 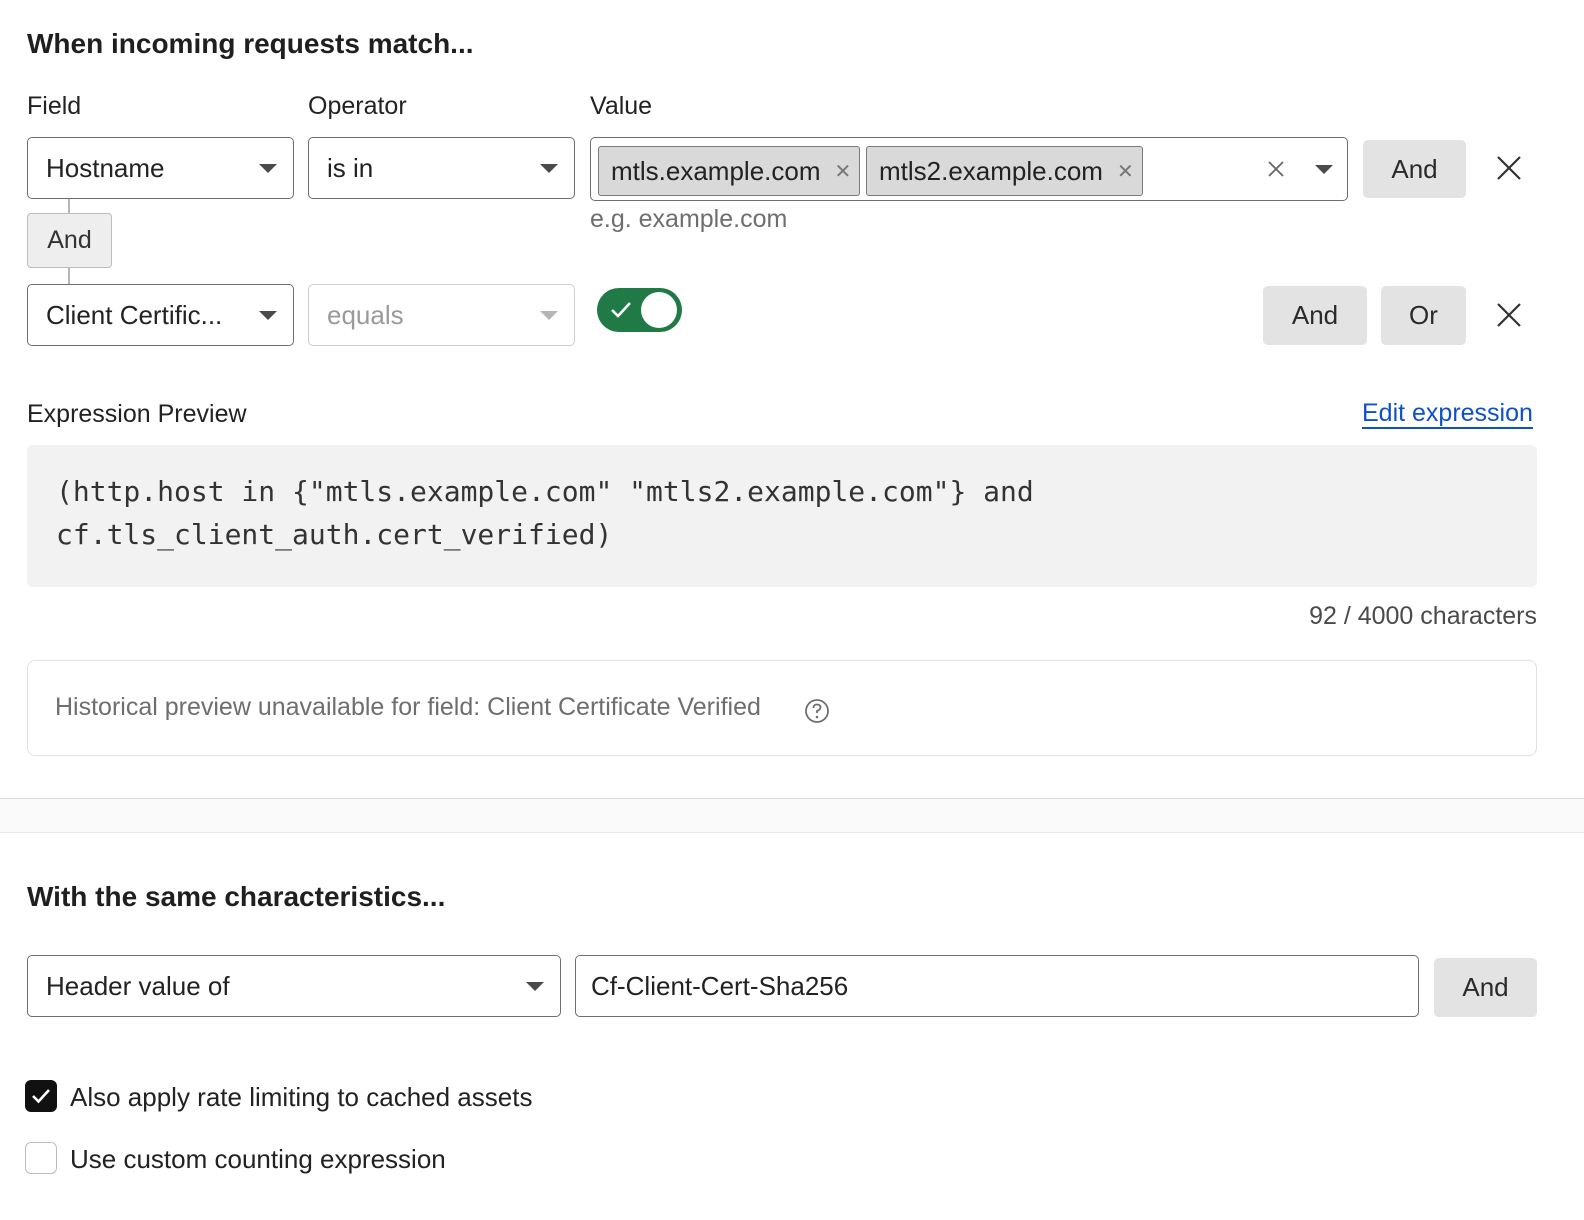 I want to click on expression-preview-label: Expression Preview, so click(x=137, y=414).